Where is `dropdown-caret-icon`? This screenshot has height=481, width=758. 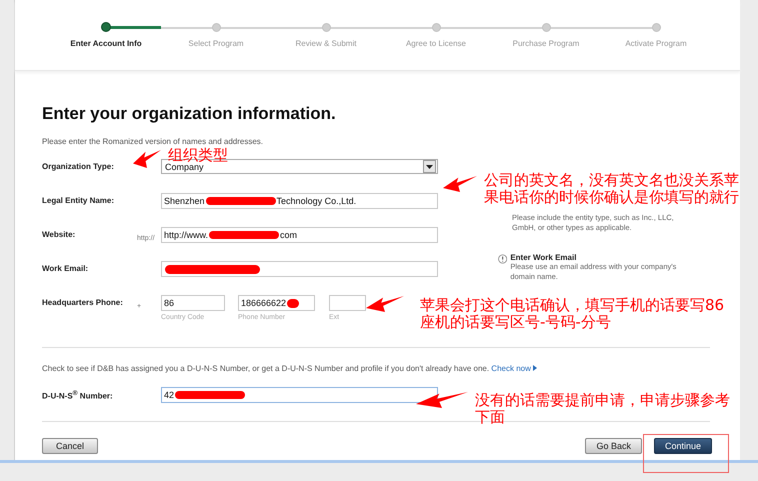 dropdown-caret-icon is located at coordinates (429, 166).